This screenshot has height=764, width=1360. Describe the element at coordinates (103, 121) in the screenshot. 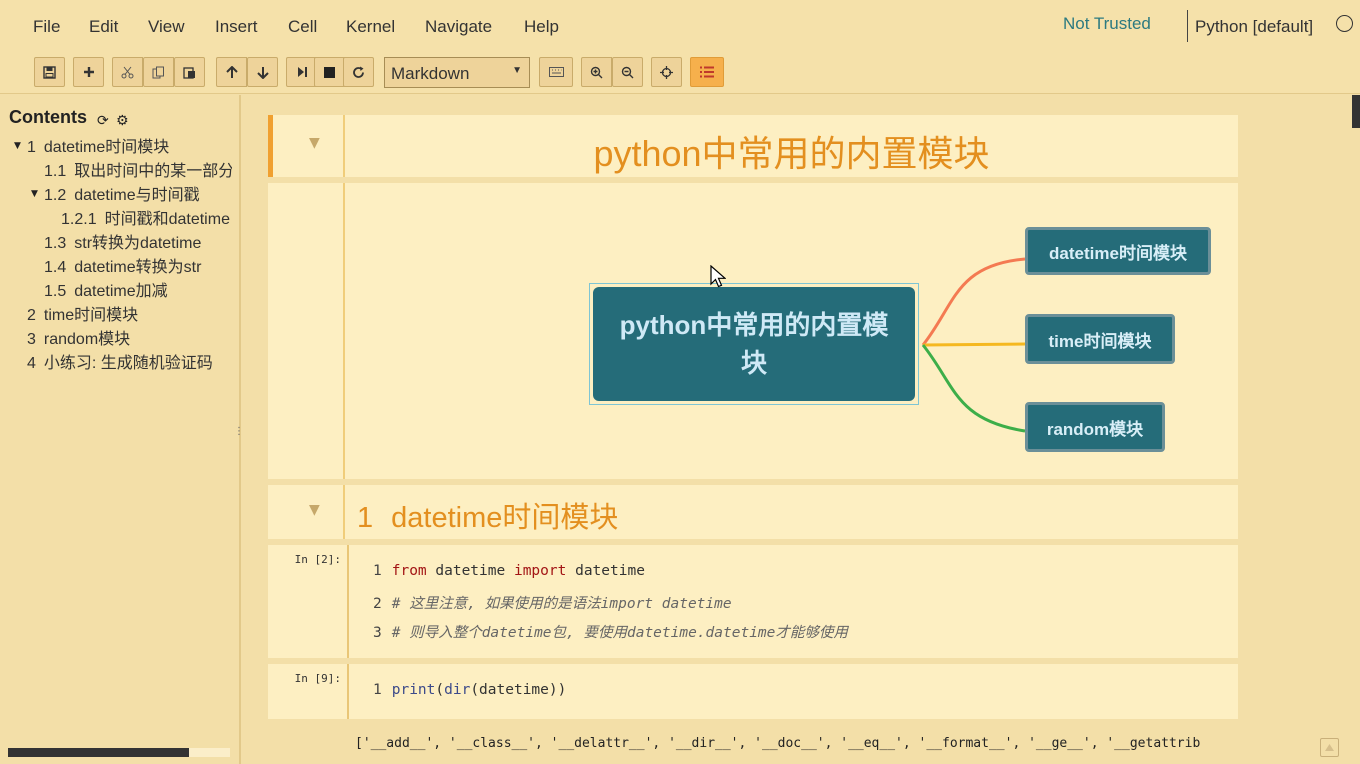

I see `refresh-icon: ⟳` at that location.